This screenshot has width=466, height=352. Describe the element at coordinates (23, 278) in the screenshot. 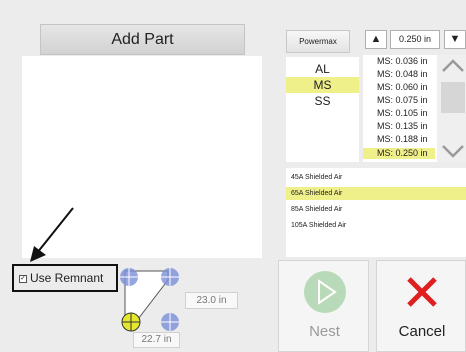

I see `checkbox-icon: ✓` at that location.